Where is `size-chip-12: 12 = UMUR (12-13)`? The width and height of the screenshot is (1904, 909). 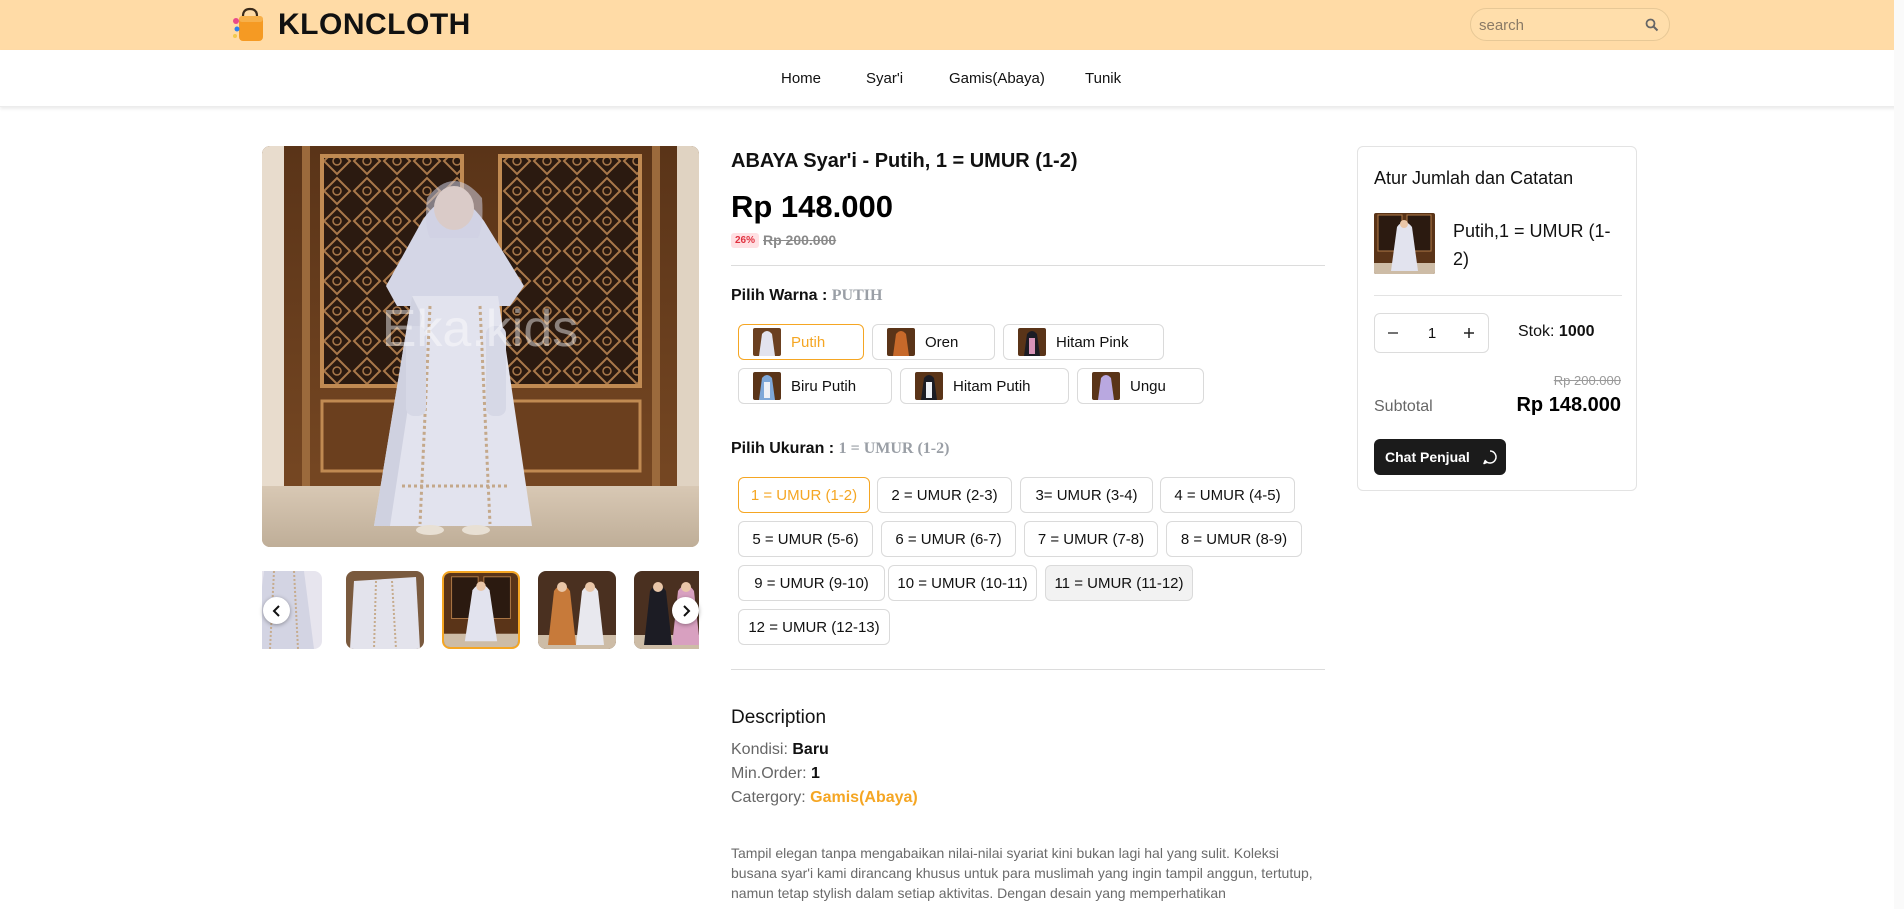
size-chip-12: 12 = UMUR (12-13) is located at coordinates (814, 627).